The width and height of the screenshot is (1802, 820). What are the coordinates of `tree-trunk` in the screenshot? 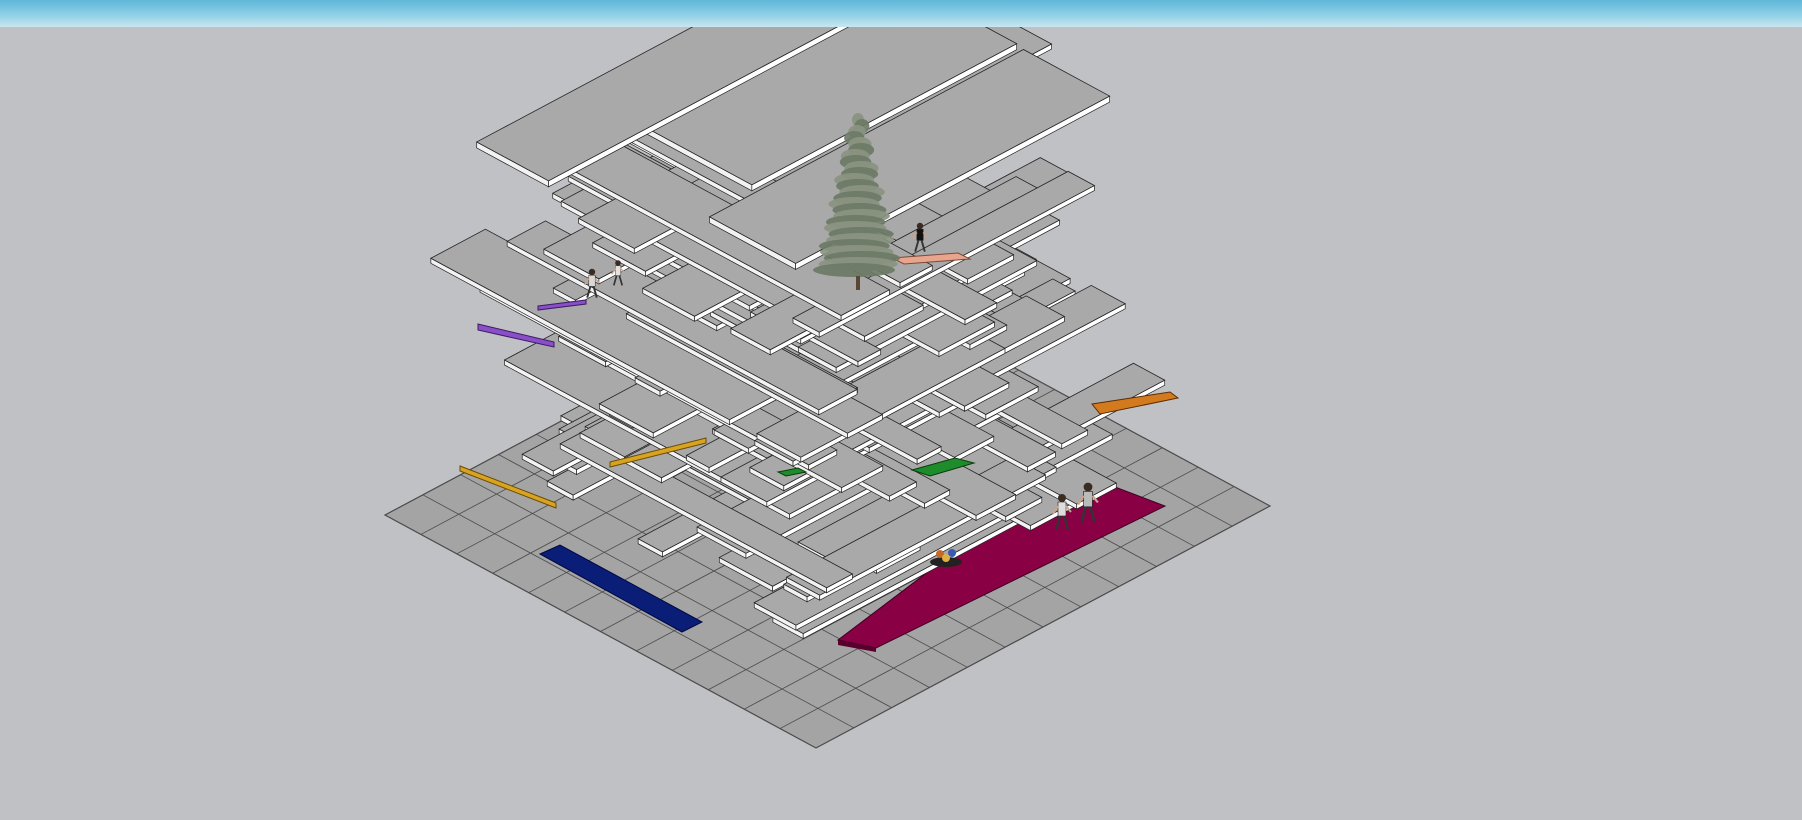 It's located at (858, 283).